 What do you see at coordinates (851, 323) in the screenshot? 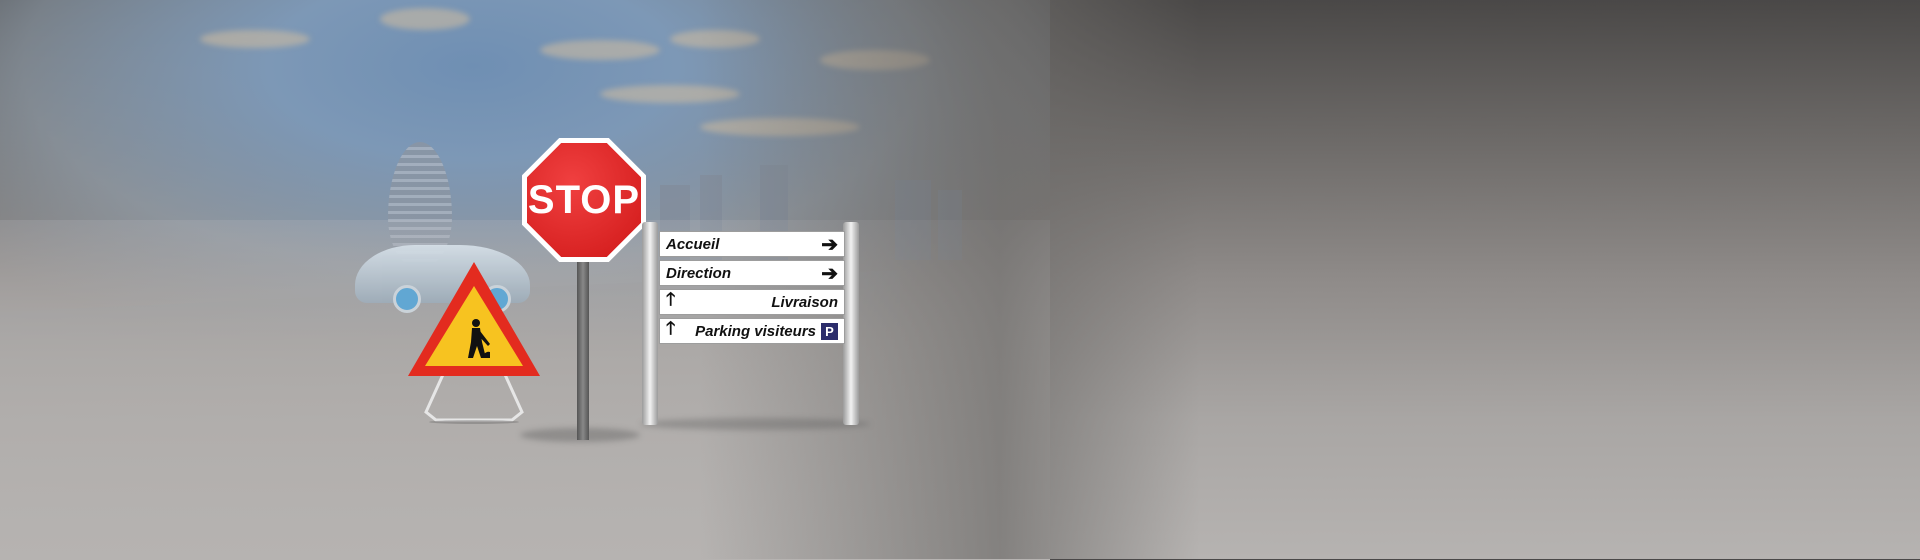
I see `panel-post-right` at bounding box center [851, 323].